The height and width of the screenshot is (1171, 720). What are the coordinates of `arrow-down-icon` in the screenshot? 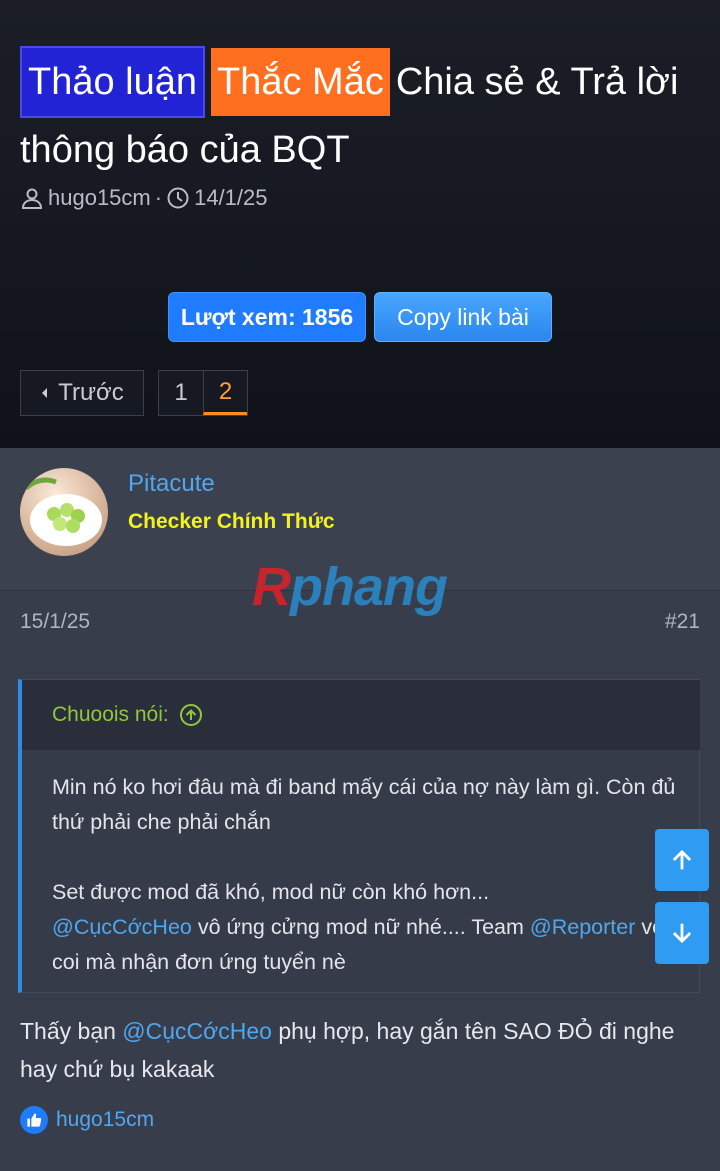 It's located at (682, 933).